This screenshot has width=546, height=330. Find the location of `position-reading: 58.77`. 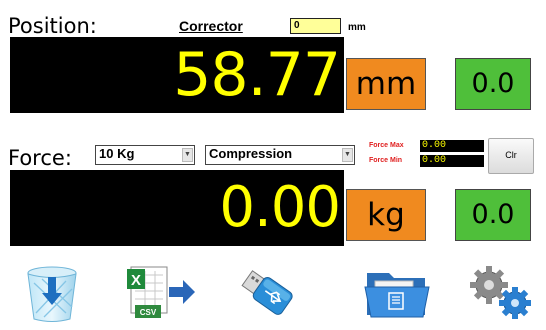

position-reading: 58.77 is located at coordinates (257, 75).